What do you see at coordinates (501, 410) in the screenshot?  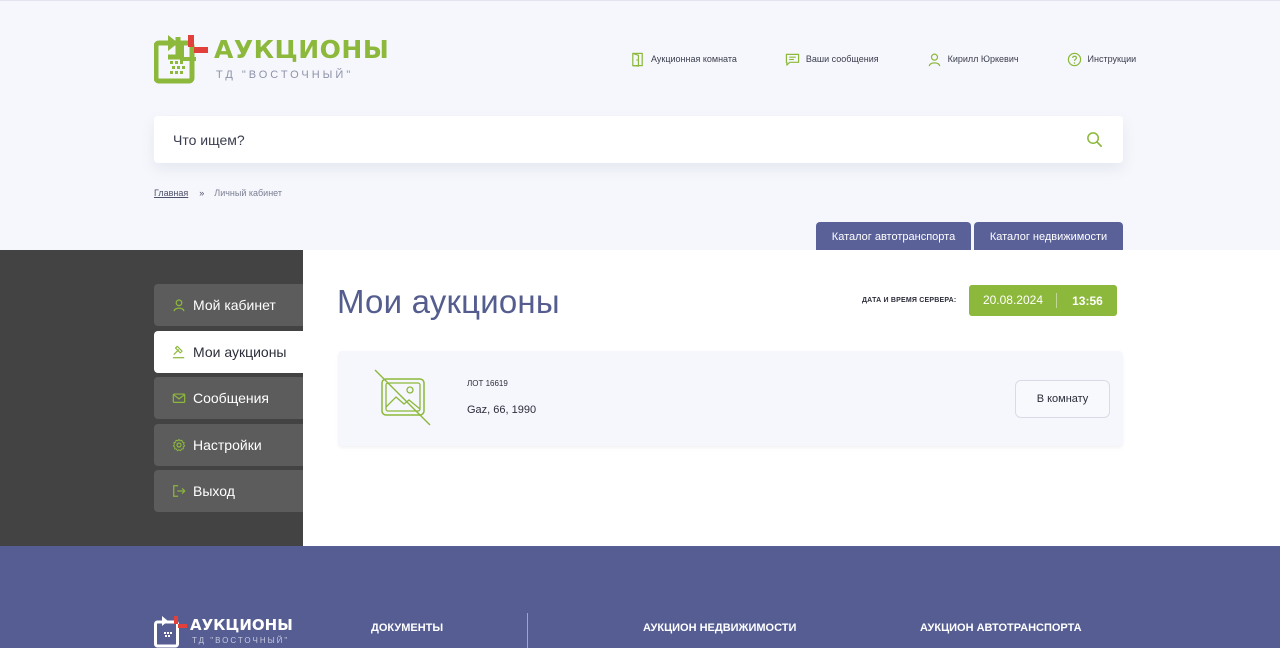 I see `lot-name: Gaz, 66, 1990` at bounding box center [501, 410].